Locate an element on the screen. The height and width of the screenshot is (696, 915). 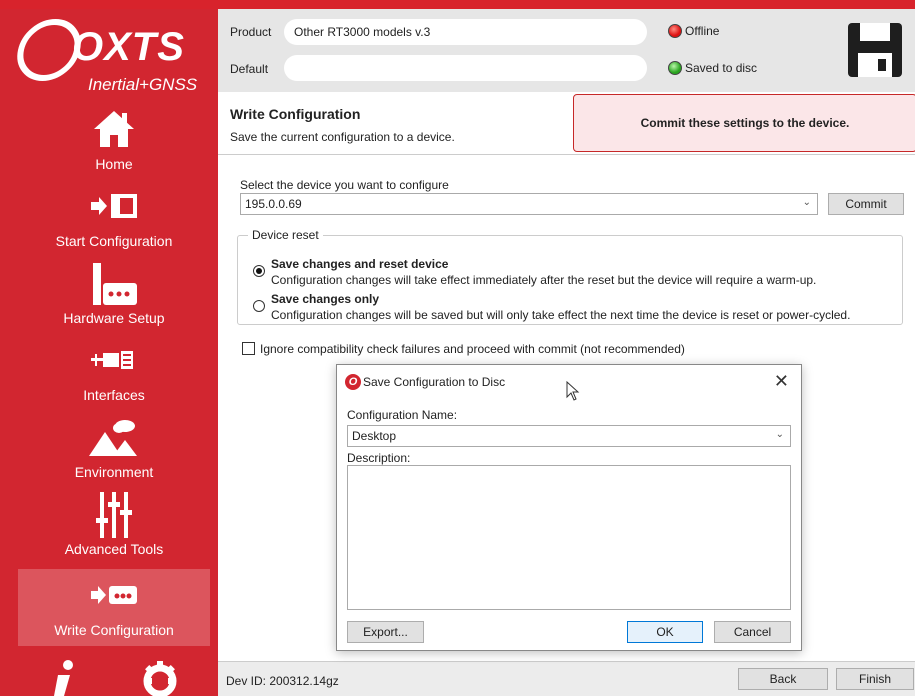
ok-button: OK is located at coordinates (665, 632).